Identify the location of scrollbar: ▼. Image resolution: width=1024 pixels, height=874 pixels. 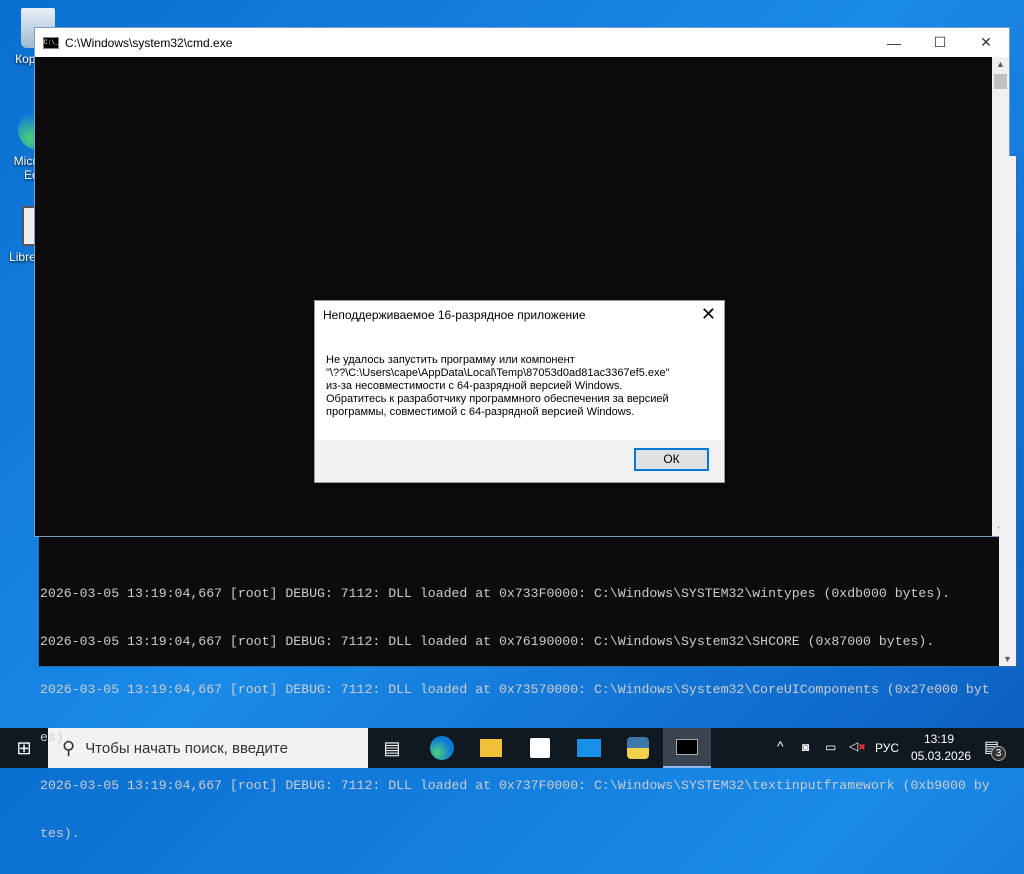
(1007, 411).